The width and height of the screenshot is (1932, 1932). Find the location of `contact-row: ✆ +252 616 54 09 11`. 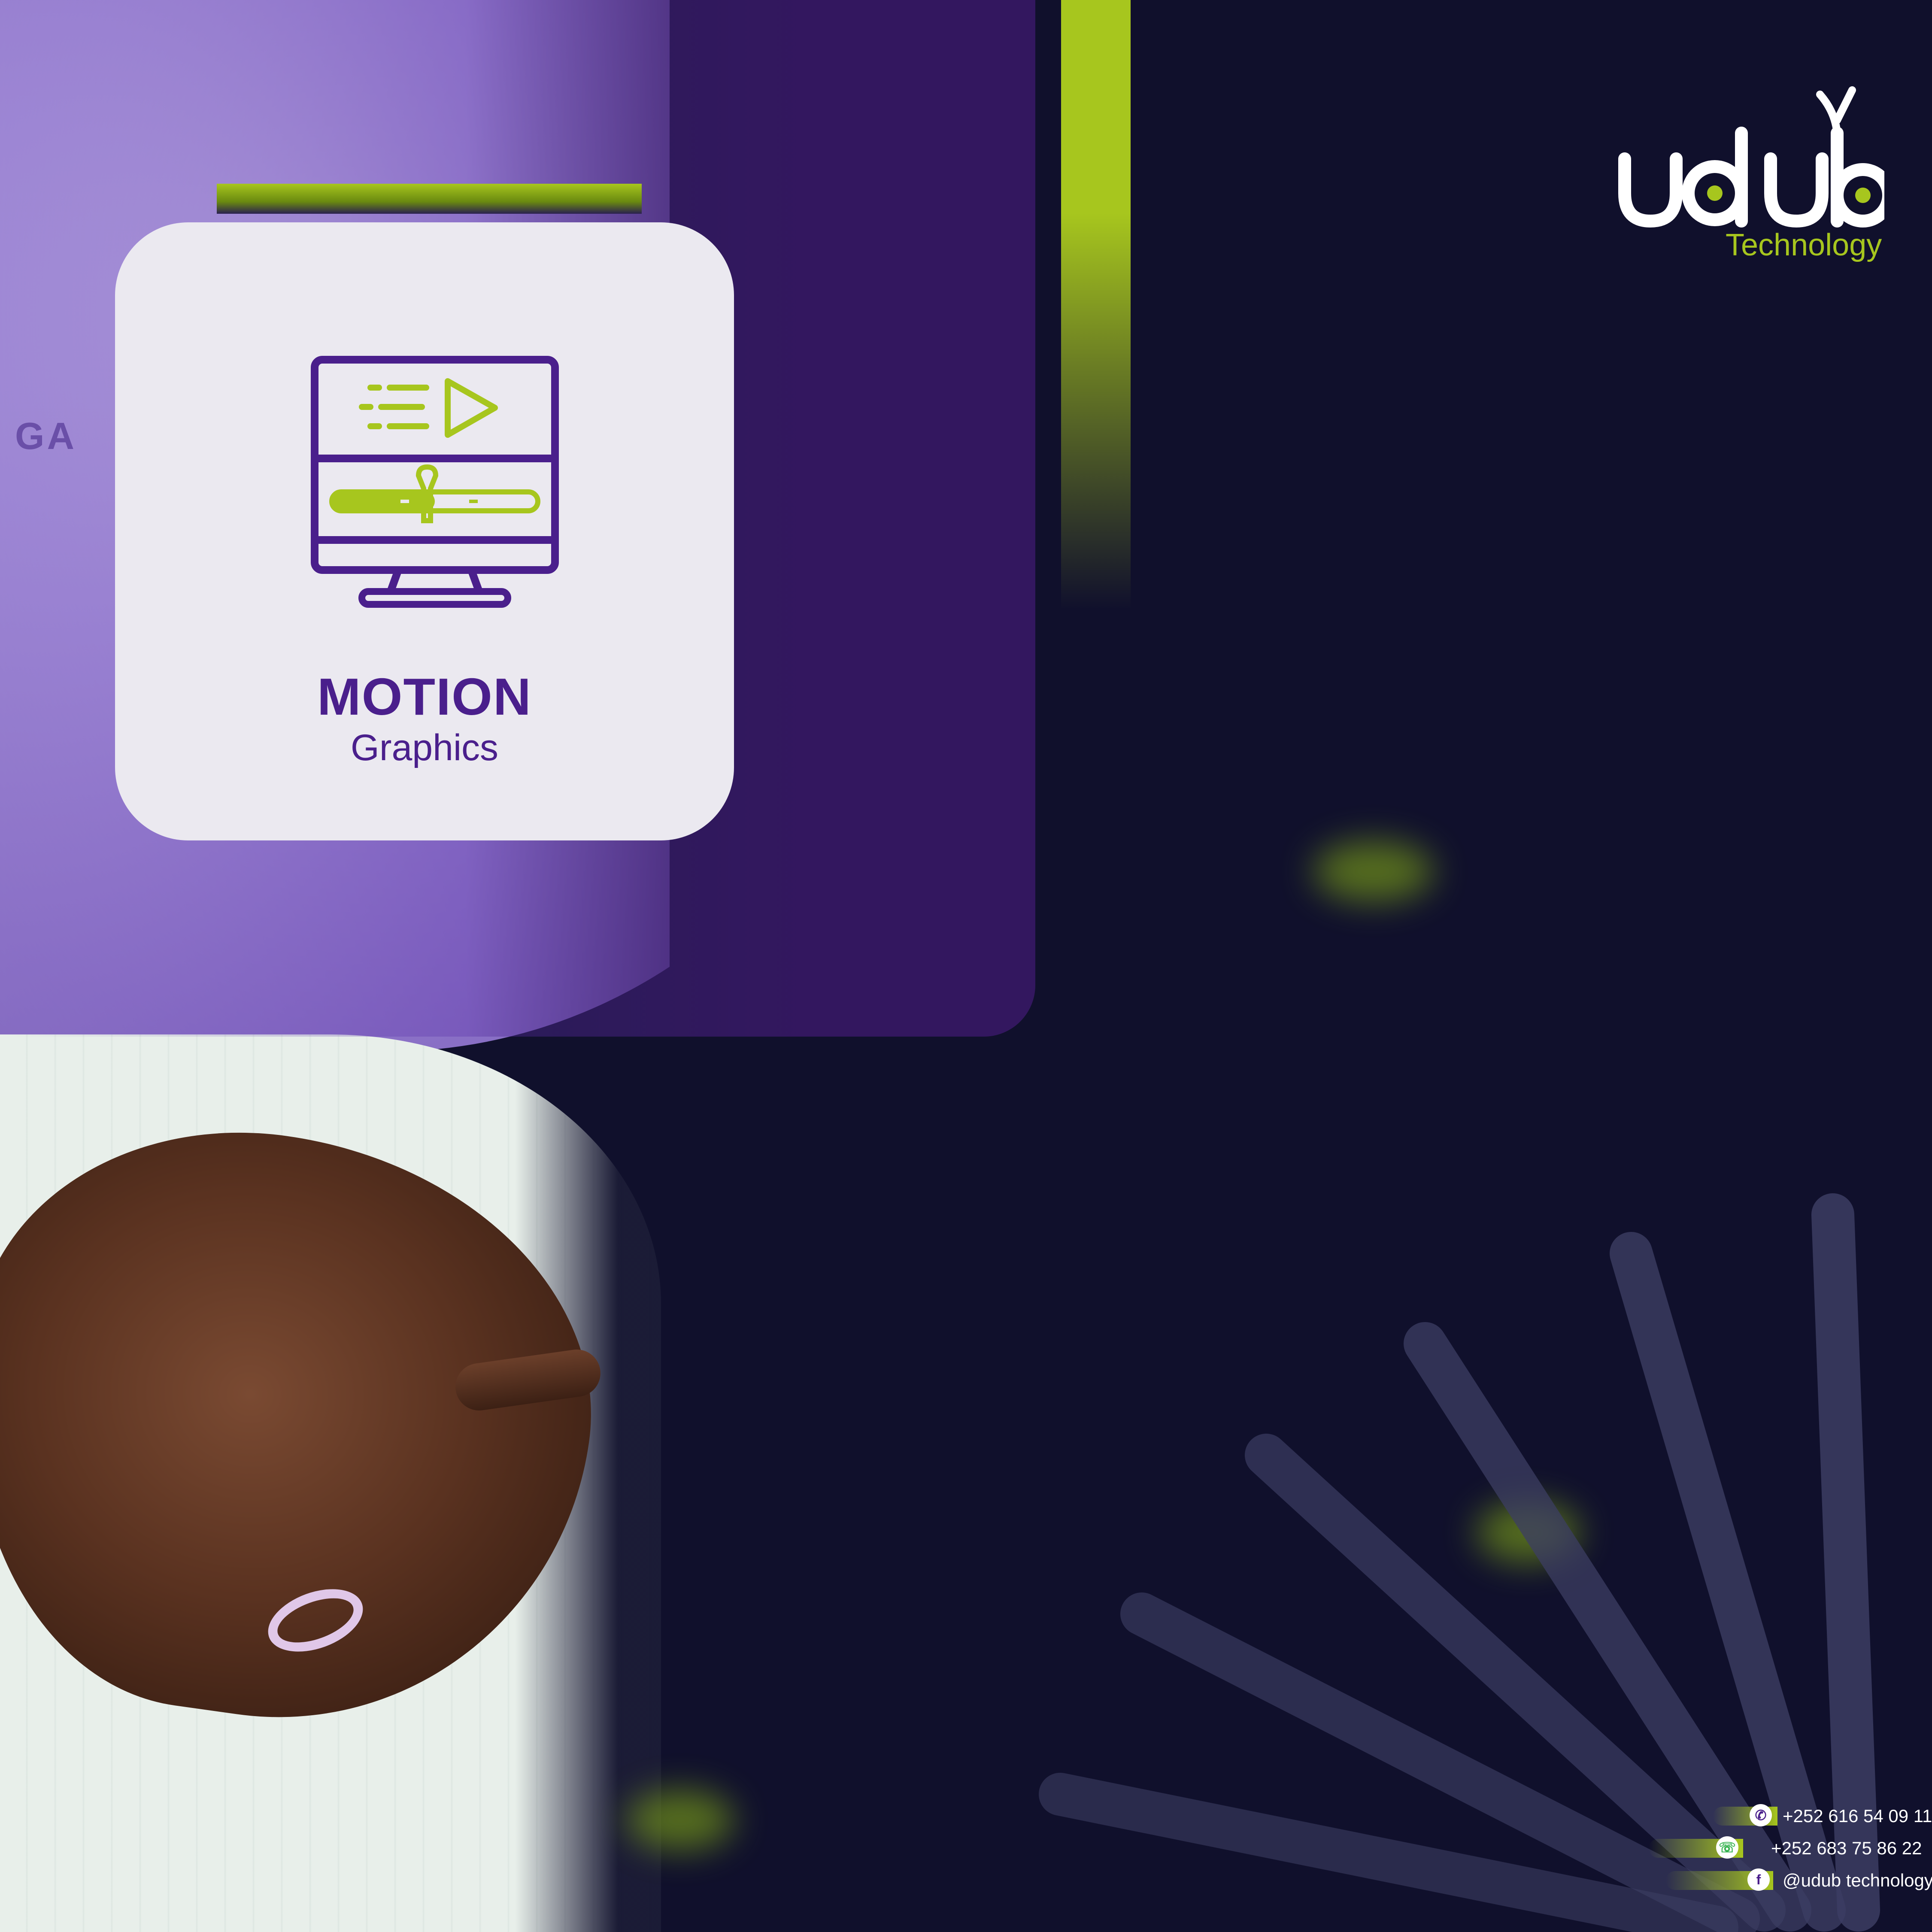

contact-row: ✆ +252 616 54 09 11 is located at coordinates (1782, 1817).